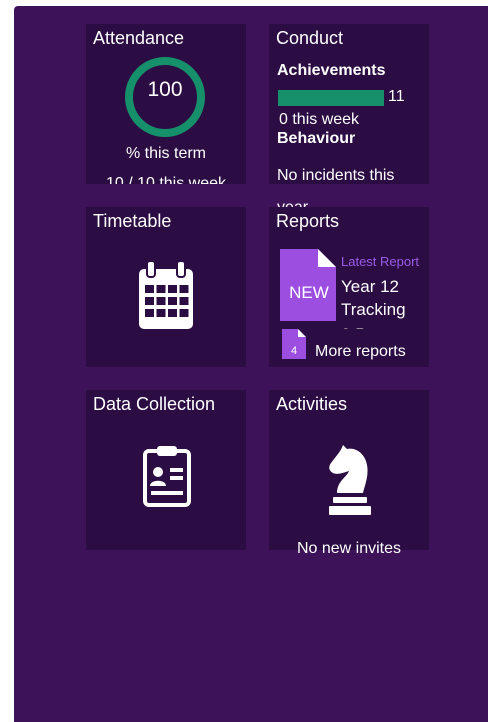  Describe the element at coordinates (396, 96) in the screenshot. I see `achievements-total: 11` at that location.